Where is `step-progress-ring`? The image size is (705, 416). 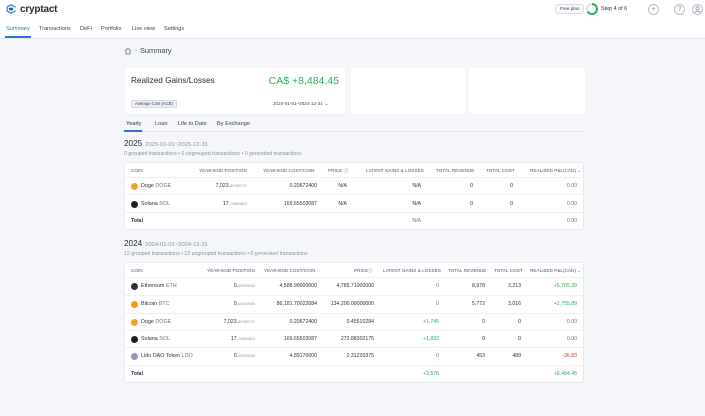 step-progress-ring is located at coordinates (592, 9).